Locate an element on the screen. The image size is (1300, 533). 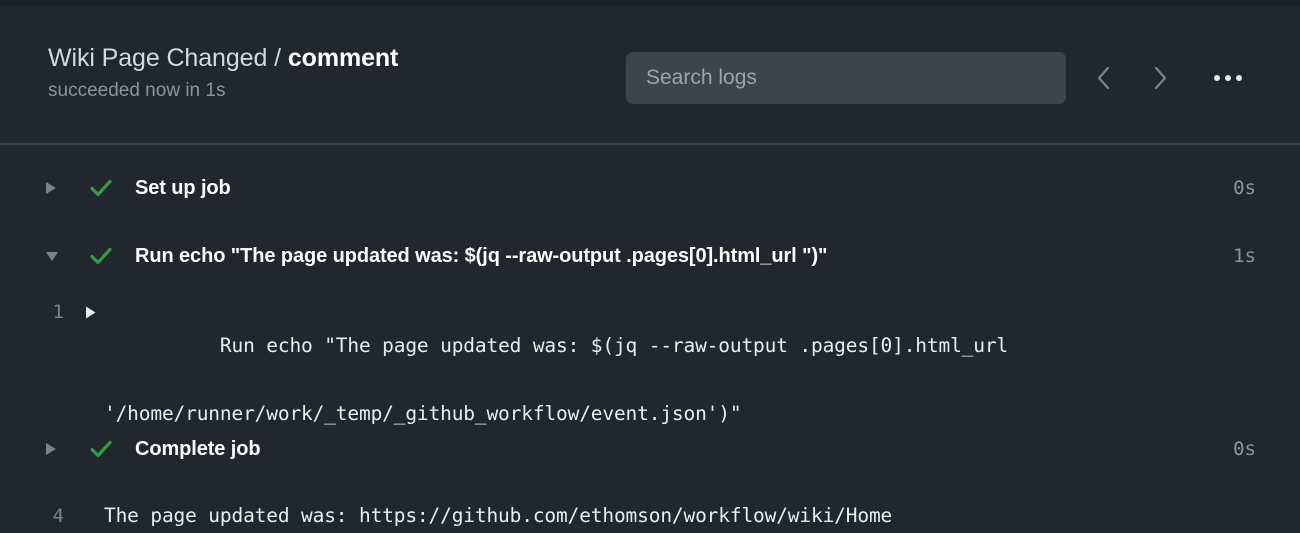
job-name: Wiki Page Changed is located at coordinates (158, 58).